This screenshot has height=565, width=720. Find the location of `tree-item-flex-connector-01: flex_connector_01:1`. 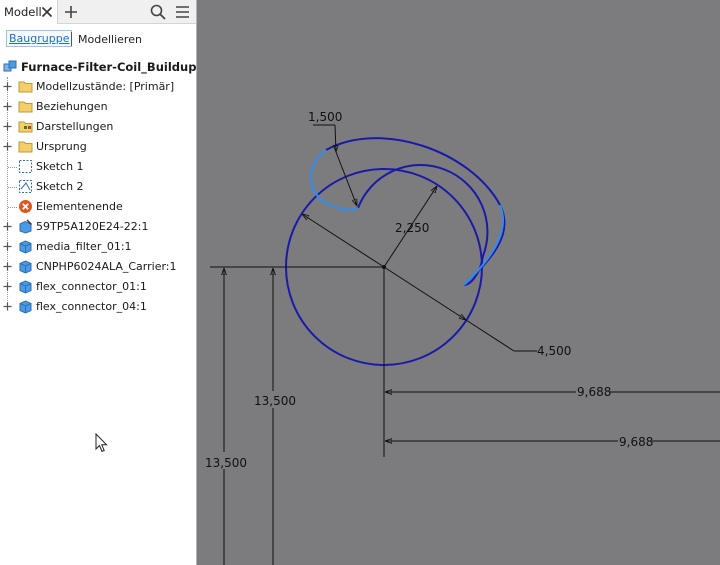

tree-item-flex-connector-01: flex_connector_01:1 is located at coordinates (98, 287).